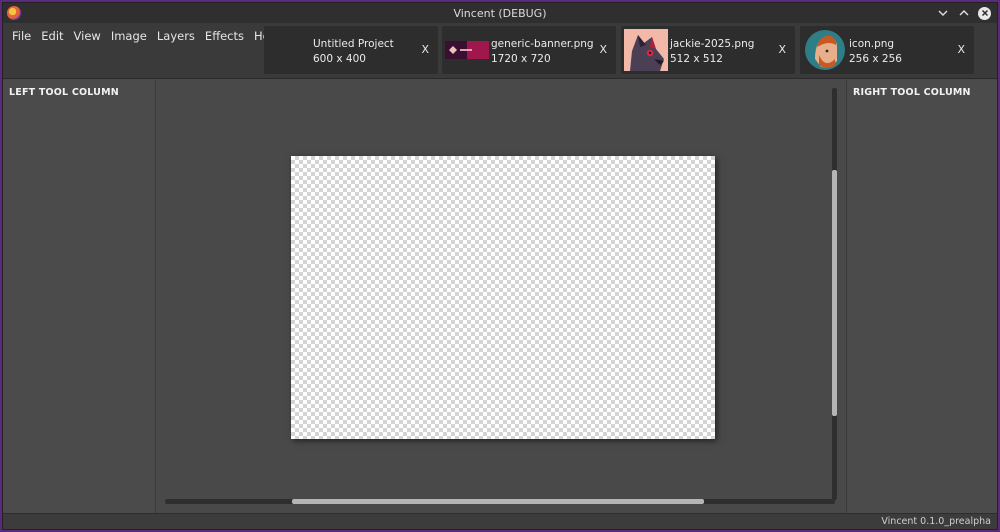 Image resolution: width=1000 pixels, height=532 pixels. Describe the element at coordinates (542, 44) in the screenshot. I see `tab-title: generic-banner.png` at that location.